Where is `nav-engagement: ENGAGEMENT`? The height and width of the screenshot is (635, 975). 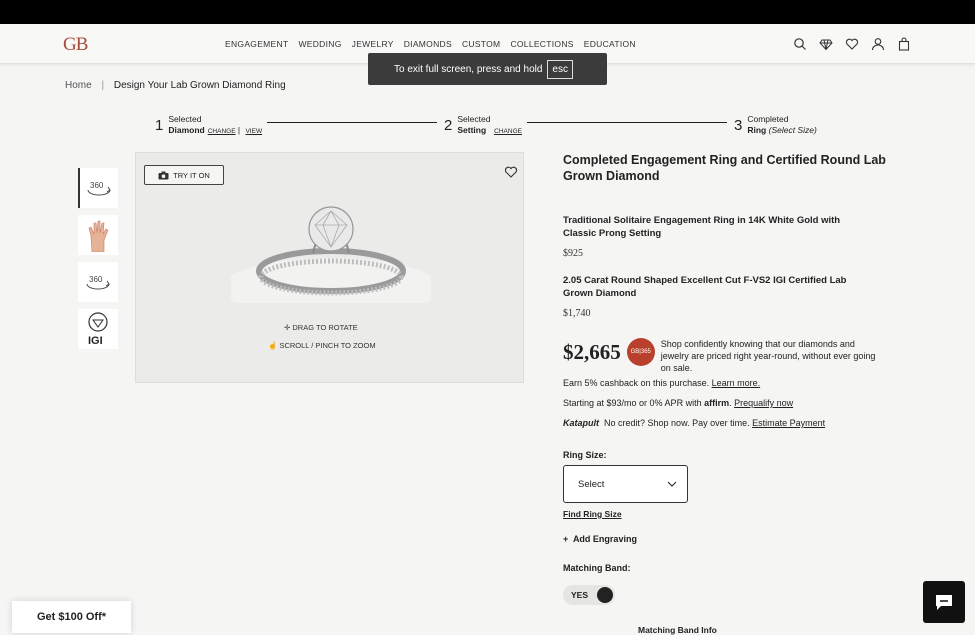 nav-engagement: ENGAGEMENT is located at coordinates (256, 44).